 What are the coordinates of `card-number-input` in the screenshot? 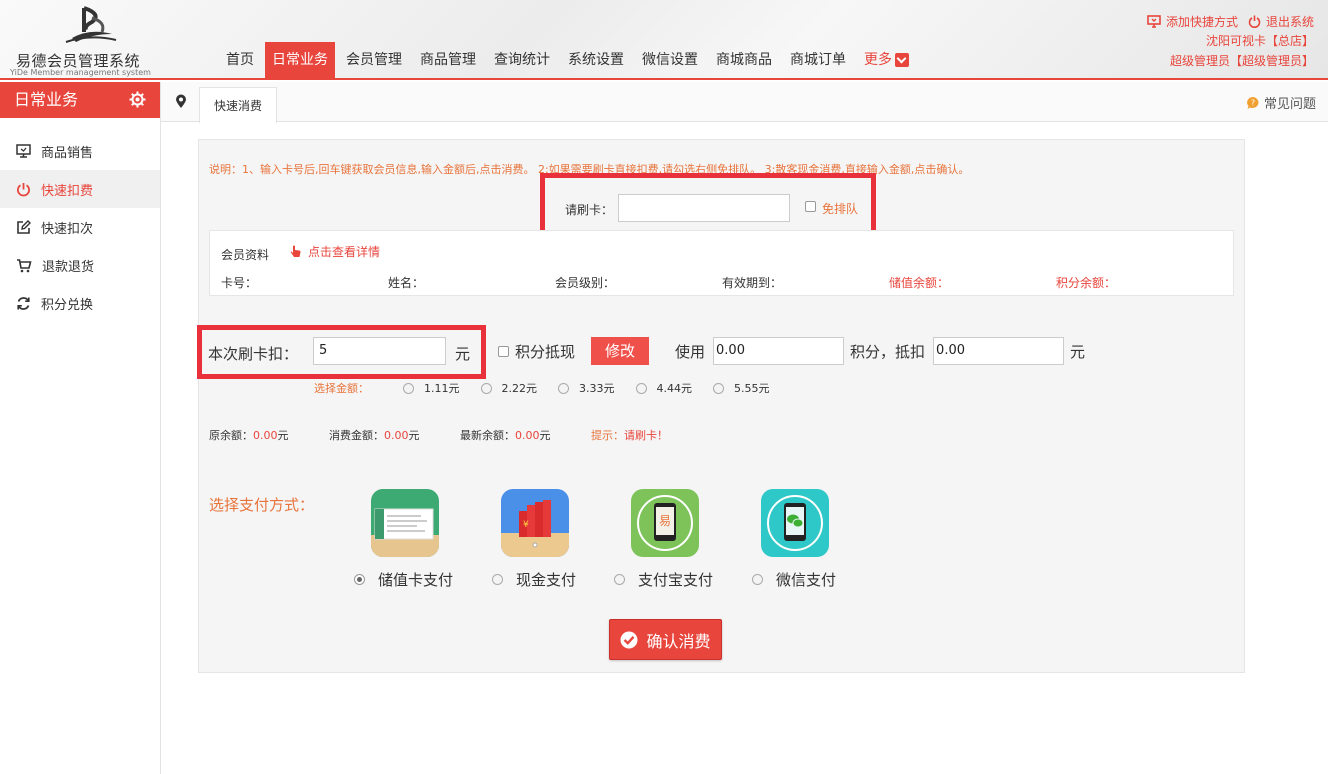 It's located at (704, 208).